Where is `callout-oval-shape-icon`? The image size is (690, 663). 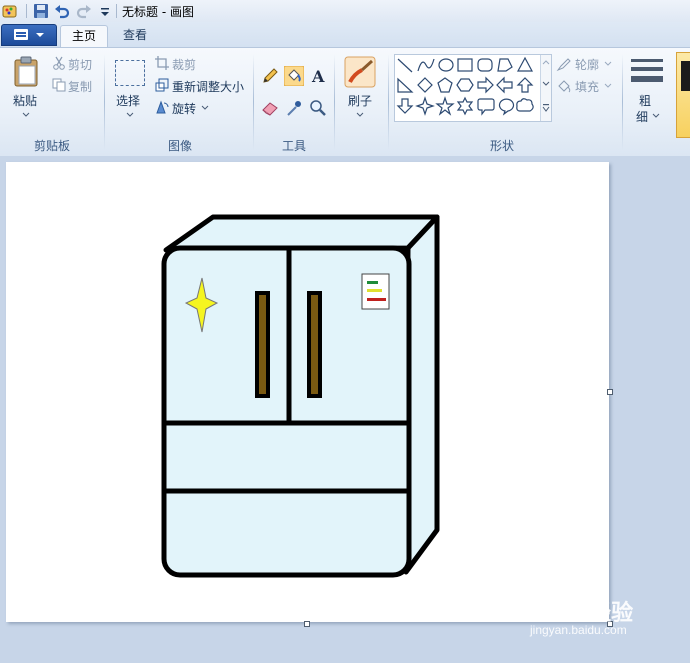
callout-oval-shape-icon is located at coordinates (506, 107).